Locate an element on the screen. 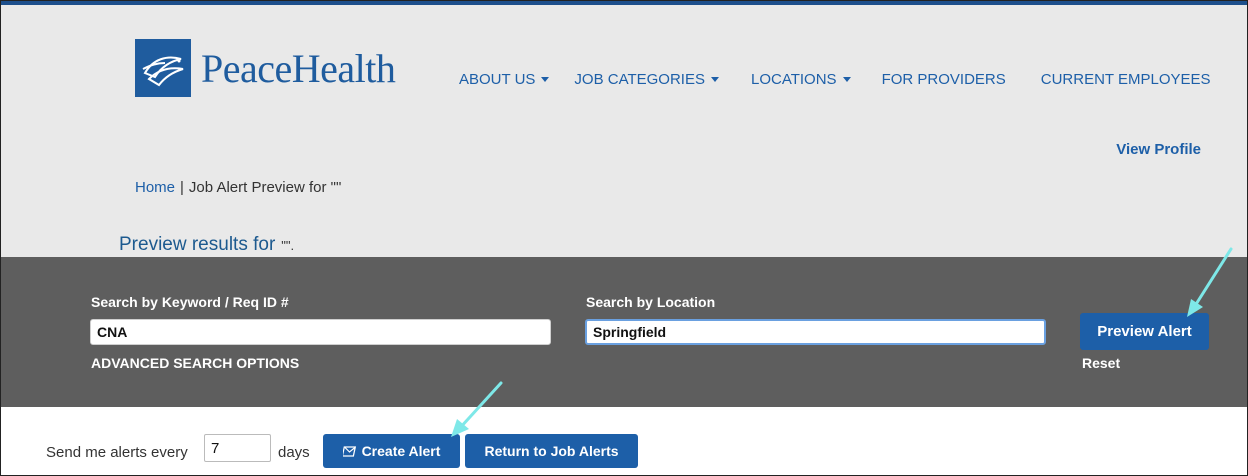 The height and width of the screenshot is (476, 1248). nav-locations: LOCATIONS is located at coordinates (801, 79).